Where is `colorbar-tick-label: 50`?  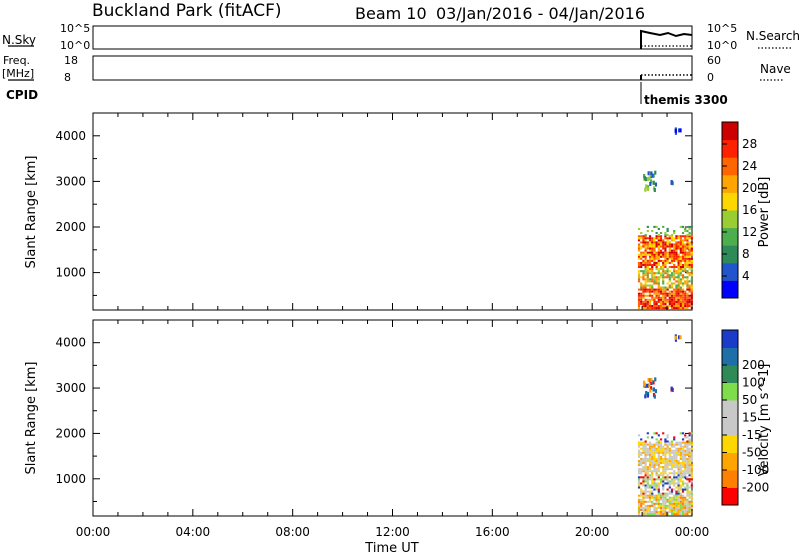
colorbar-tick-label: 50 is located at coordinates (749, 400).